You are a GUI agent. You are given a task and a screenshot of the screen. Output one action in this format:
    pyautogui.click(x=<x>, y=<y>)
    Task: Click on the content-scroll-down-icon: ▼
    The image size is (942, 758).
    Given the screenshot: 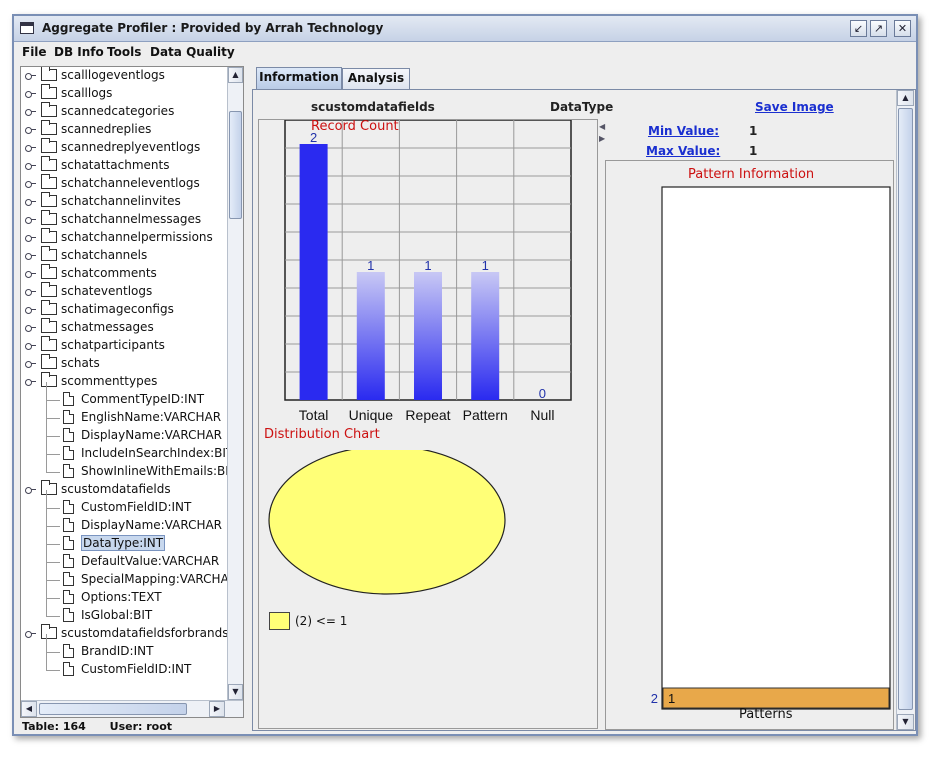 What is the action you would take?
    pyautogui.click(x=905, y=722)
    